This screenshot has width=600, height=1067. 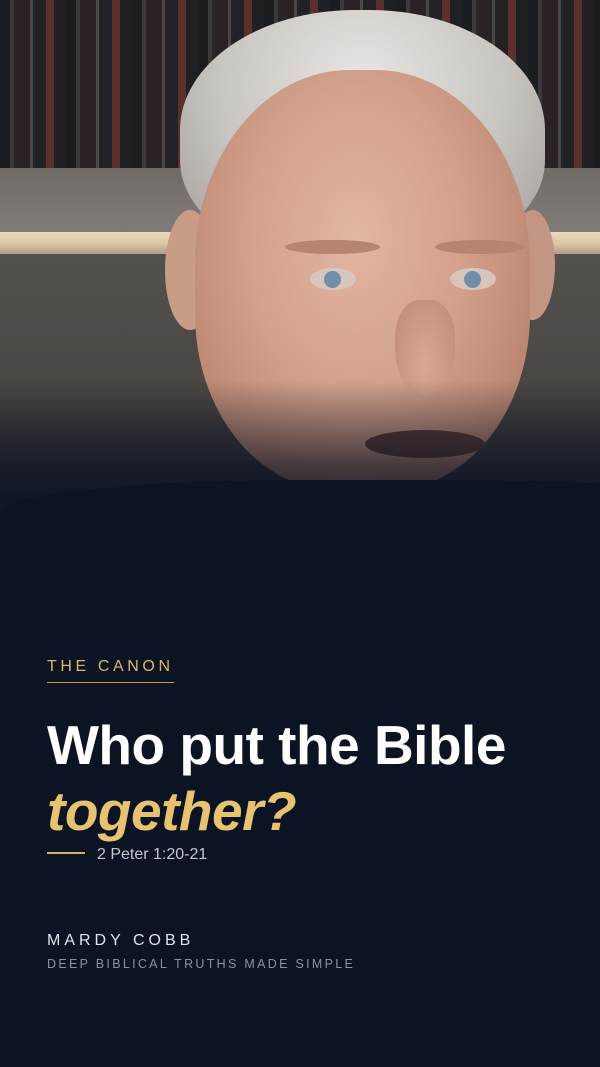 What do you see at coordinates (276, 778) in the screenshot?
I see `headline: Who put the Bible together?` at bounding box center [276, 778].